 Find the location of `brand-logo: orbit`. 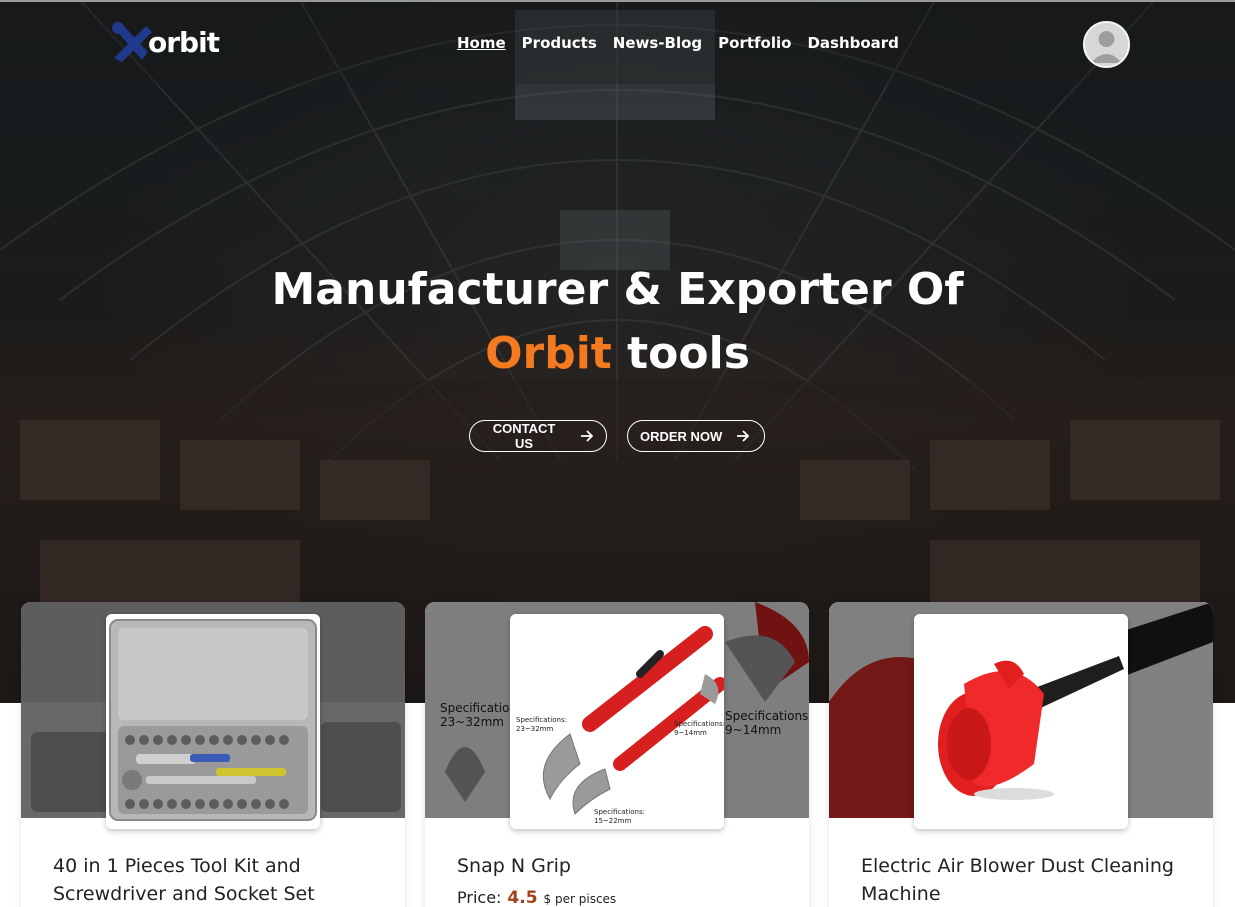

brand-logo: orbit is located at coordinates (164, 42).